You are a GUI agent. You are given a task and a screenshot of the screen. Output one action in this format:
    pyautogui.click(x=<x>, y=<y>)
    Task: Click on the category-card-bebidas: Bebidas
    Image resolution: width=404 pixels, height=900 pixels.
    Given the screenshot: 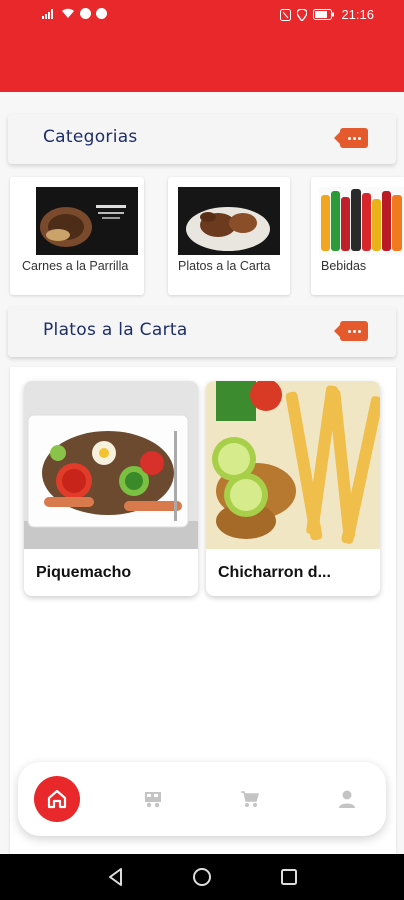 What is the action you would take?
    pyautogui.click(x=357, y=236)
    